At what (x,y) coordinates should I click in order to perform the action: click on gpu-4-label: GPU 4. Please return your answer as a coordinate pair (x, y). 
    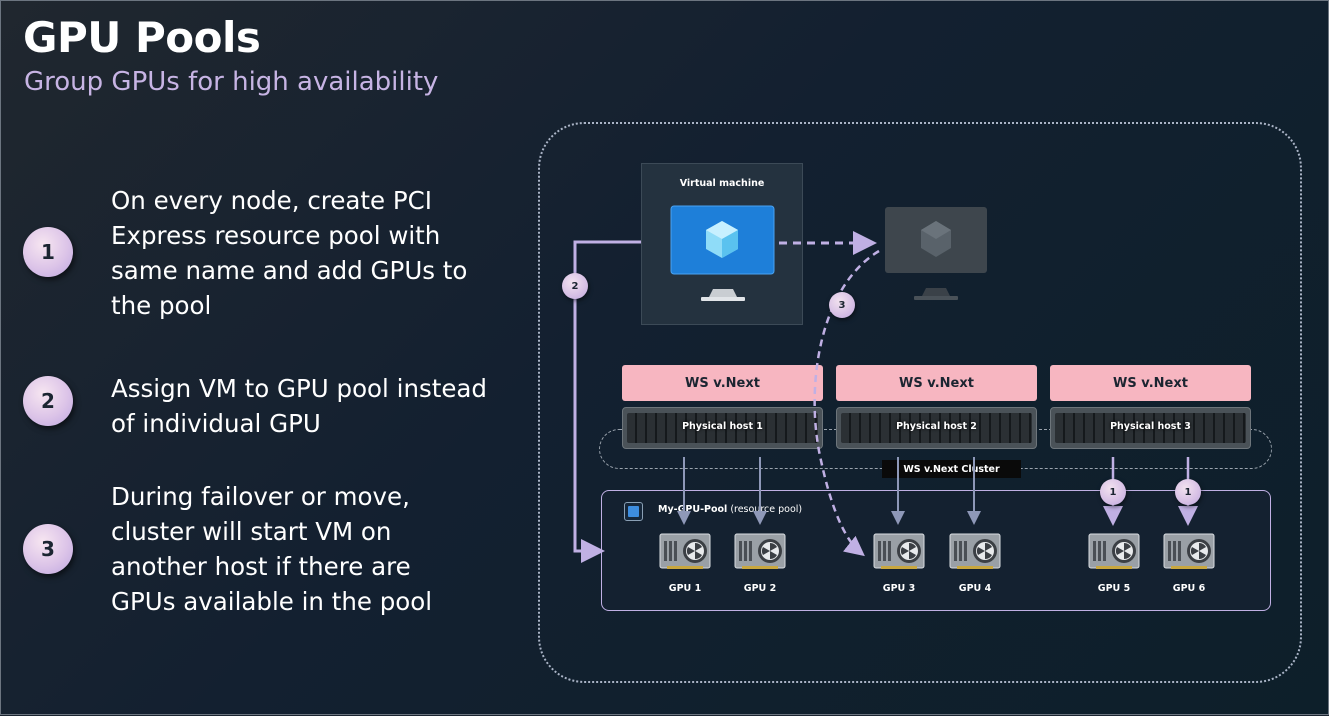
    Looking at the image, I should click on (975, 588).